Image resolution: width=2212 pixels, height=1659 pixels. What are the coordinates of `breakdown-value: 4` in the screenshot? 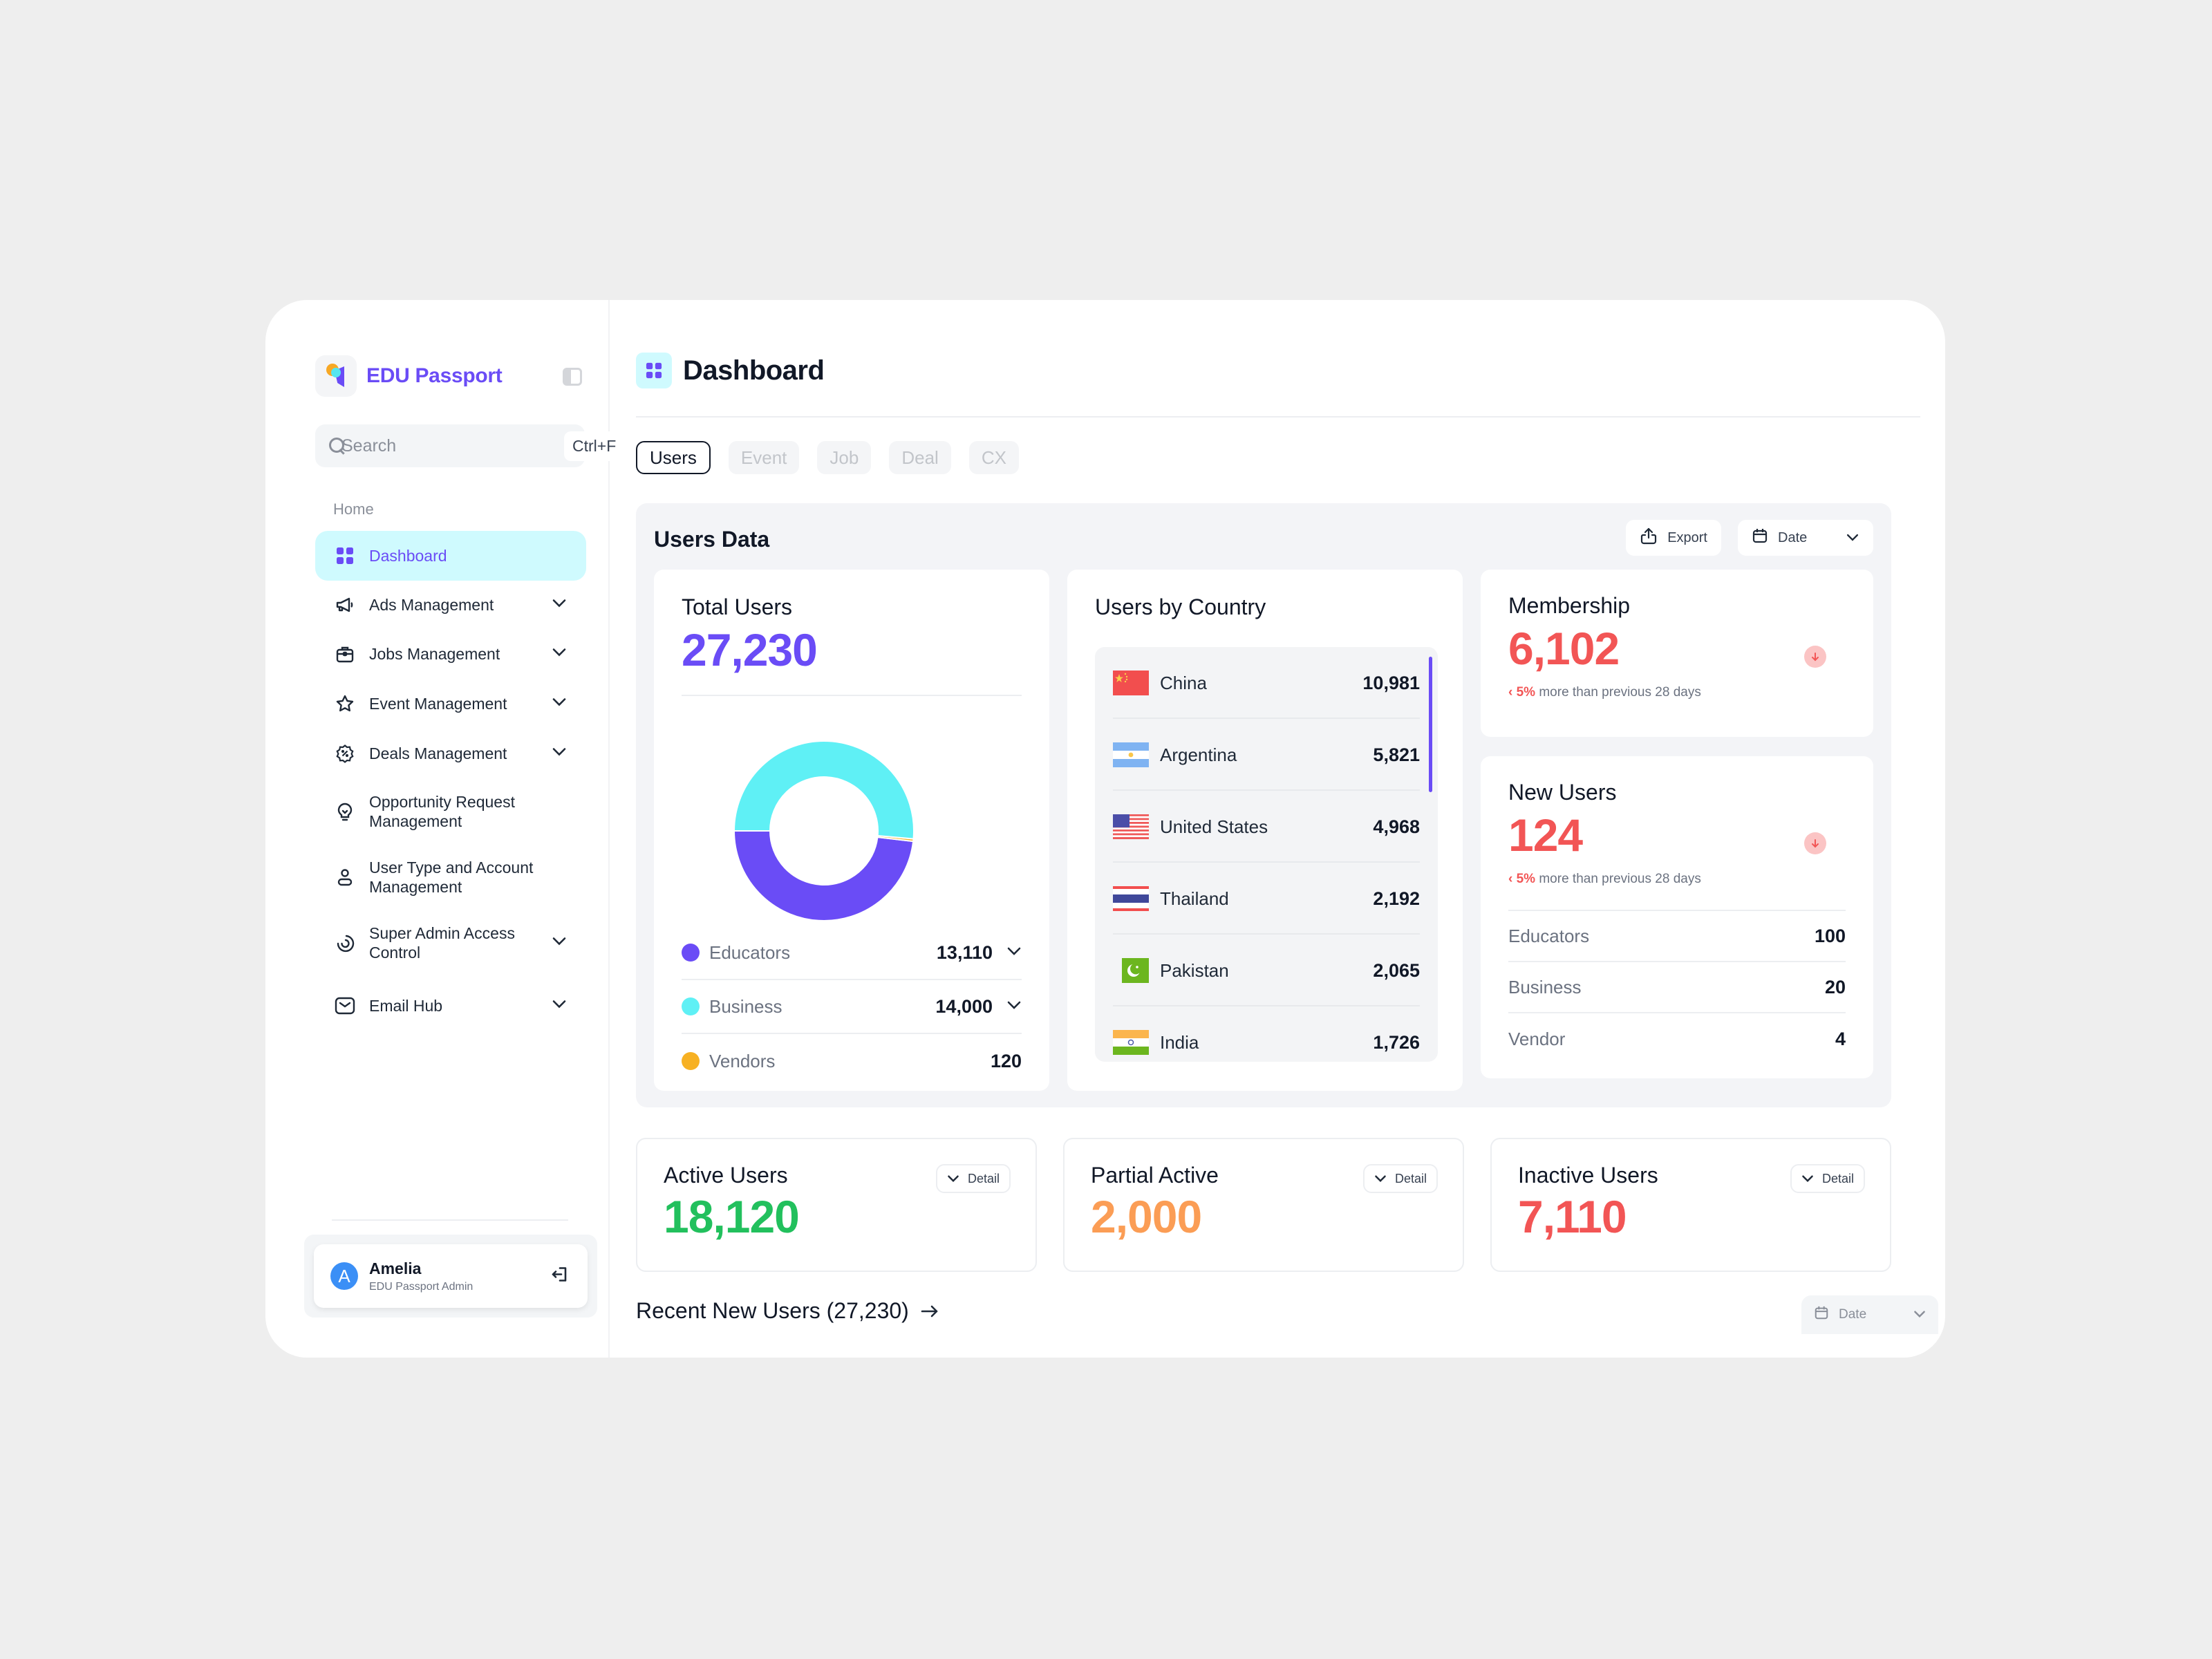 It's located at (1840, 1038).